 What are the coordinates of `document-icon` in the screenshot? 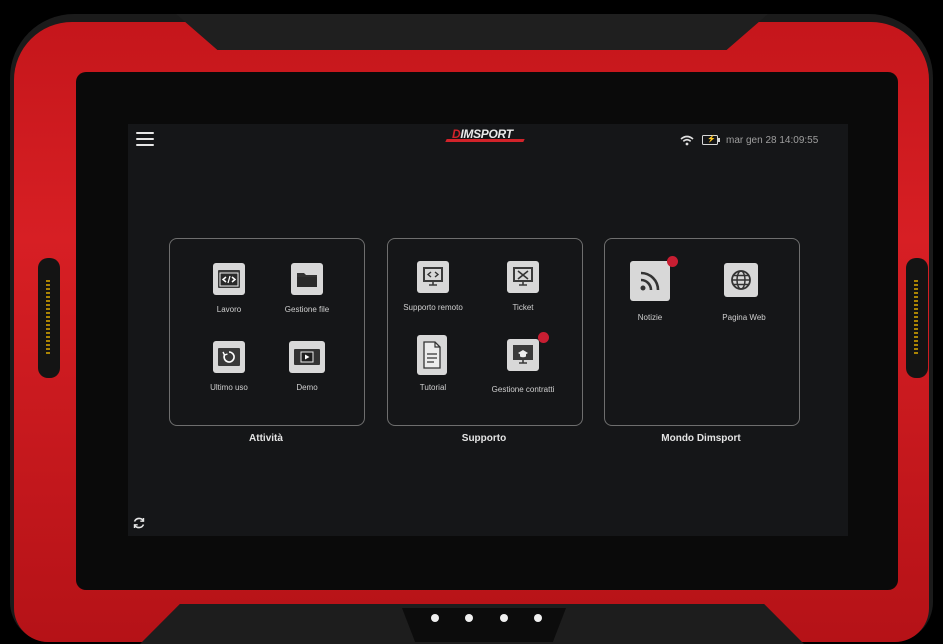 It's located at (432, 355).